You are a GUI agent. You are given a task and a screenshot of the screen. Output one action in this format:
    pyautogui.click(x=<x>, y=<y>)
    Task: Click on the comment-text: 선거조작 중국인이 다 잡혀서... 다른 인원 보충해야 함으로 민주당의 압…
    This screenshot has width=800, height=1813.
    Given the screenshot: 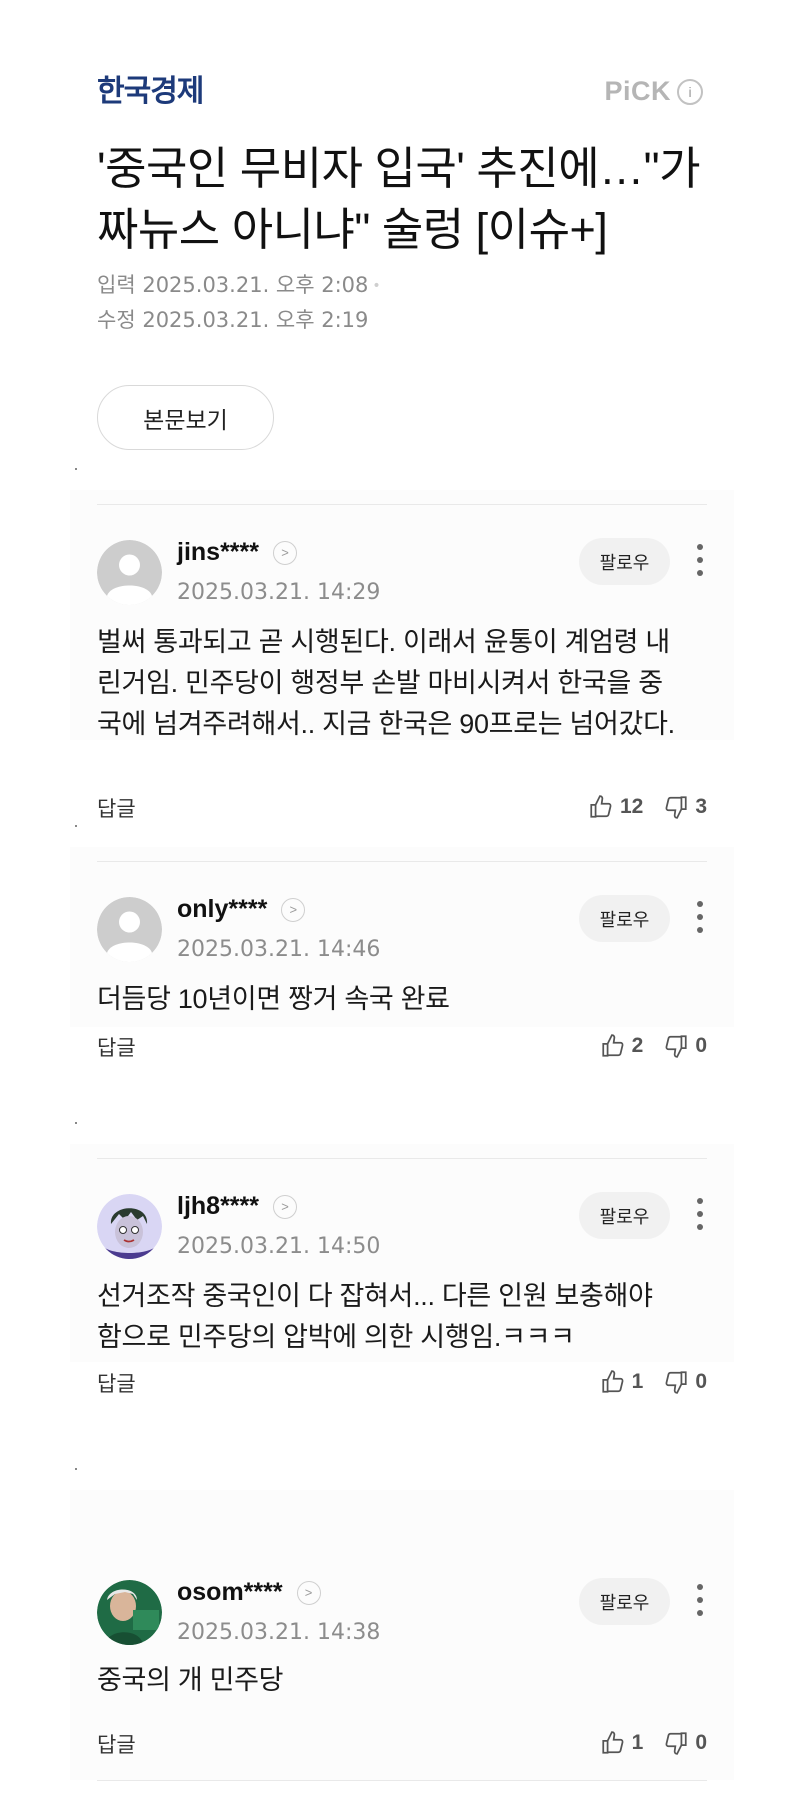 What is the action you would take?
    pyautogui.click(x=375, y=1316)
    